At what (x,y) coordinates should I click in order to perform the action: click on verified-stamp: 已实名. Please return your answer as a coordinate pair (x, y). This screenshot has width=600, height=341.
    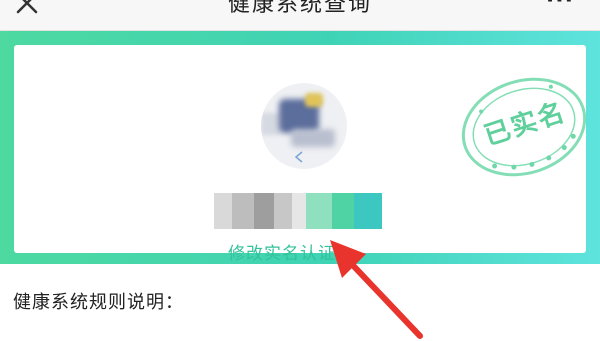
    Looking at the image, I should click on (524, 127).